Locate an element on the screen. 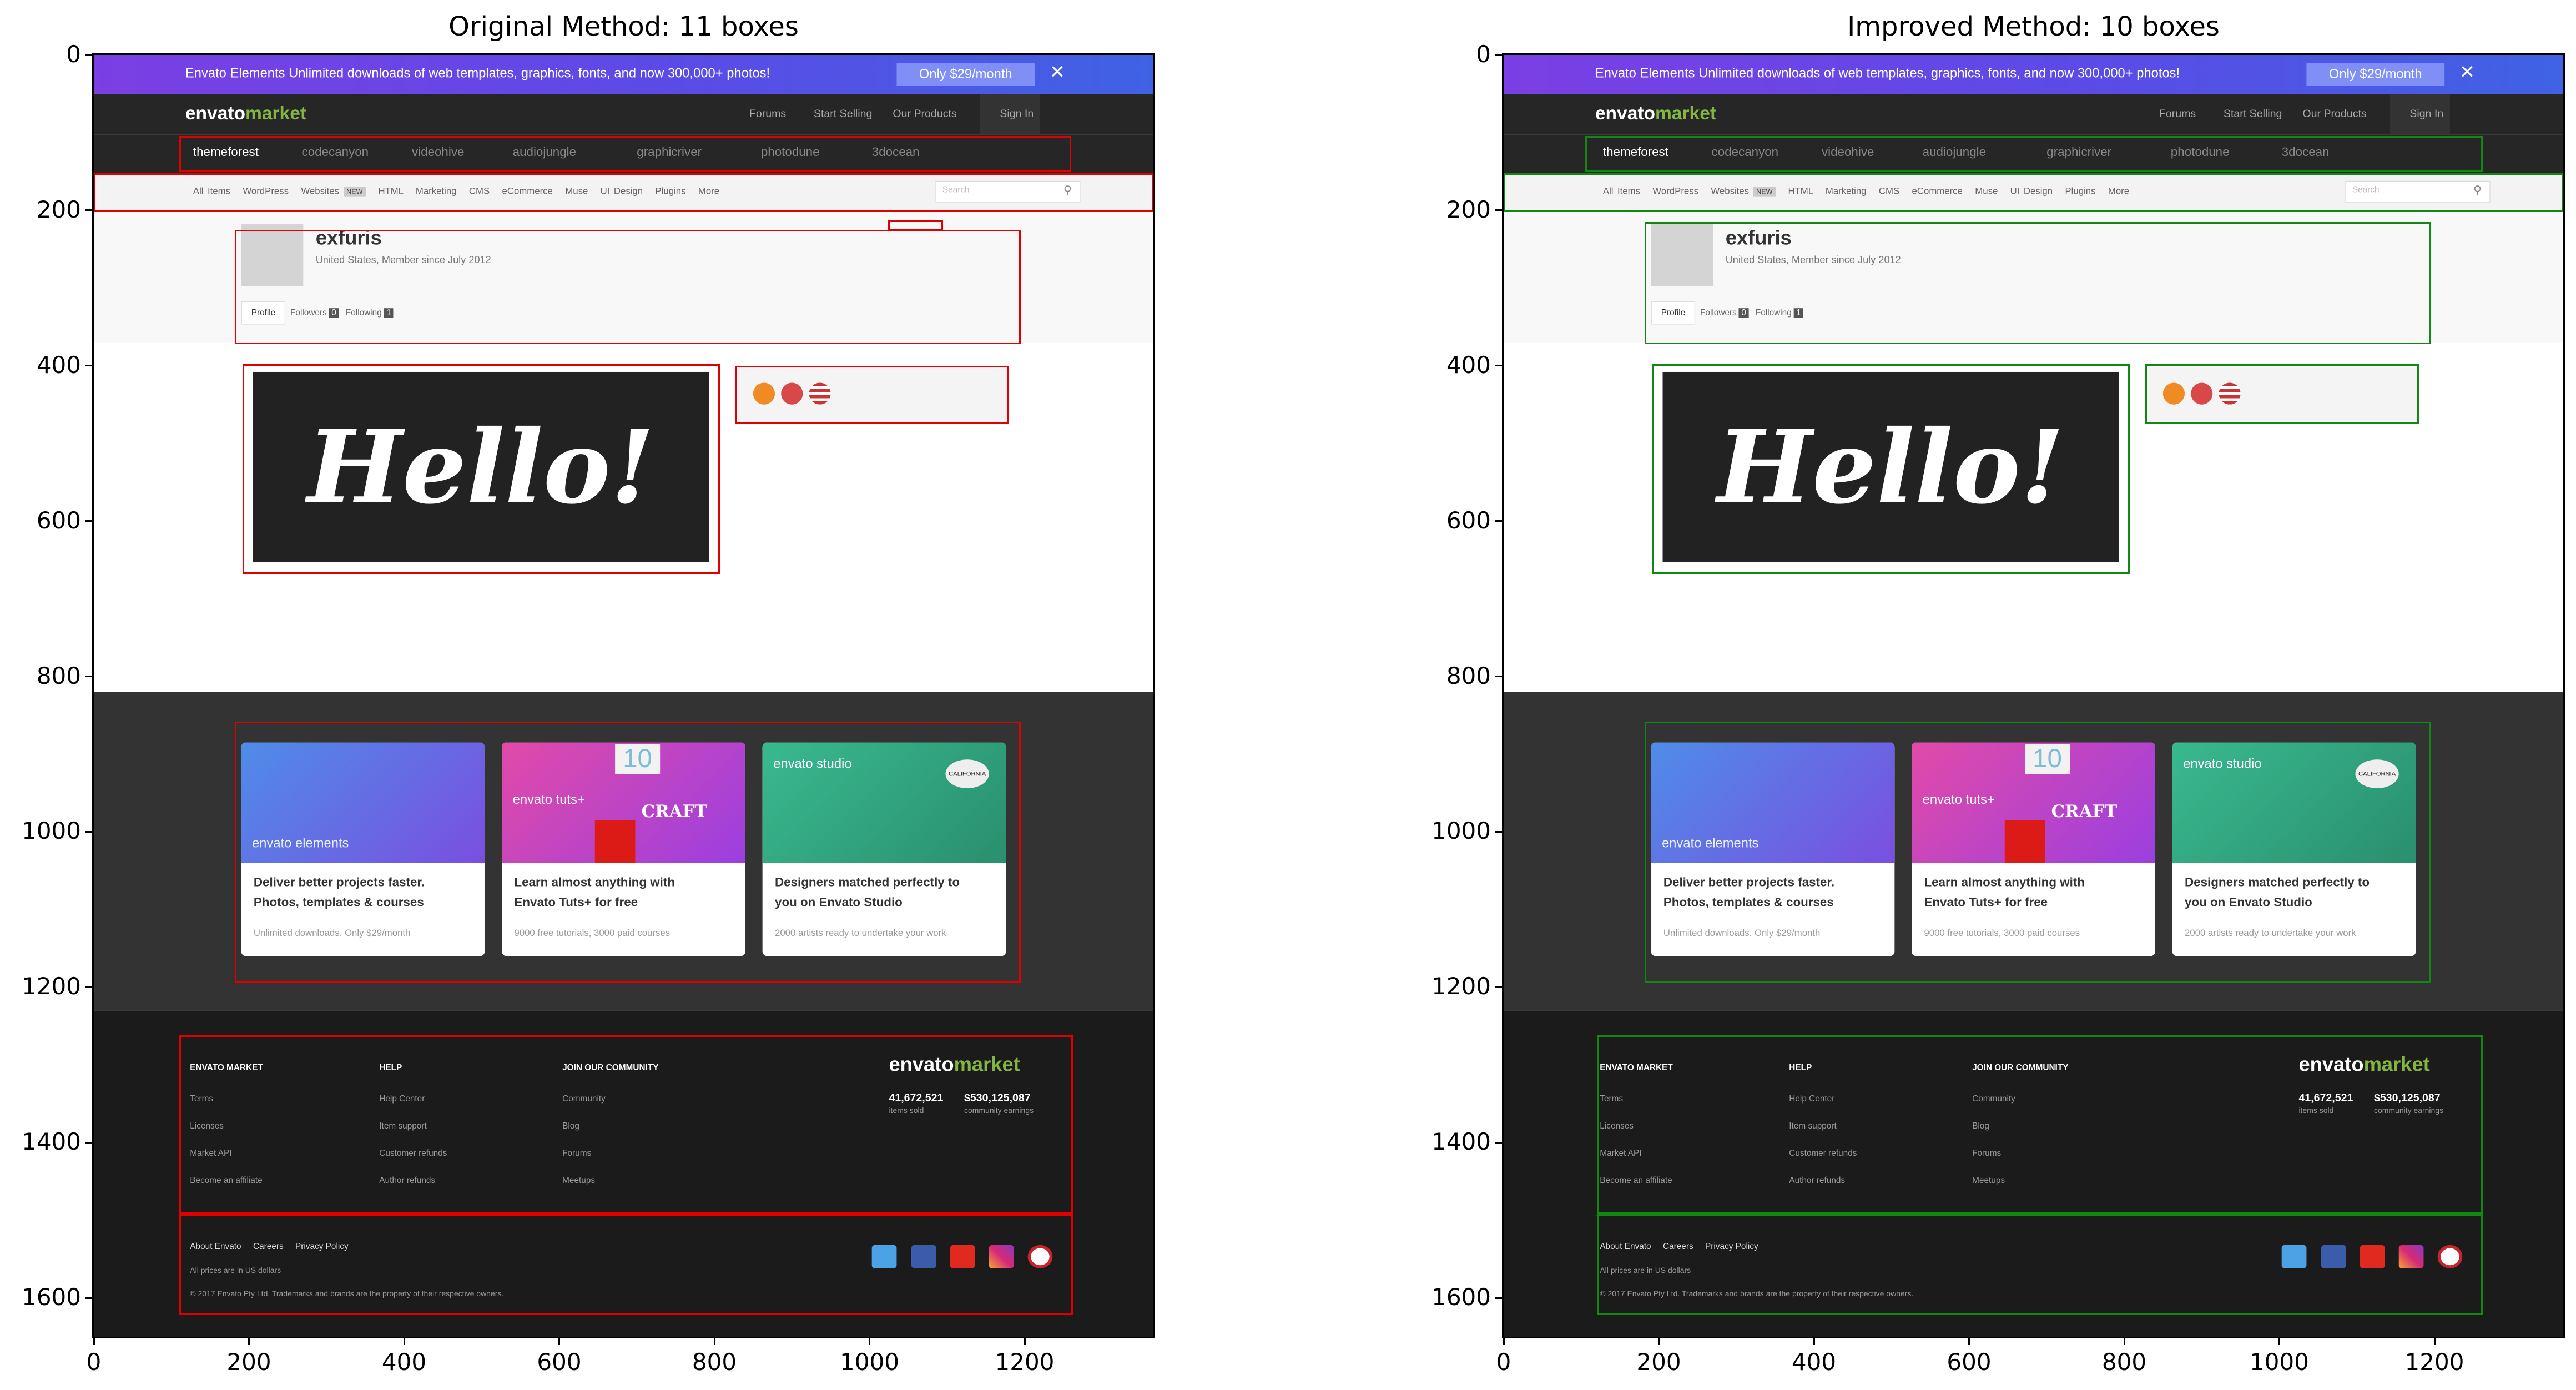 The height and width of the screenshot is (1390, 2576). x-tick-label: 400 is located at coordinates (1814, 1362).